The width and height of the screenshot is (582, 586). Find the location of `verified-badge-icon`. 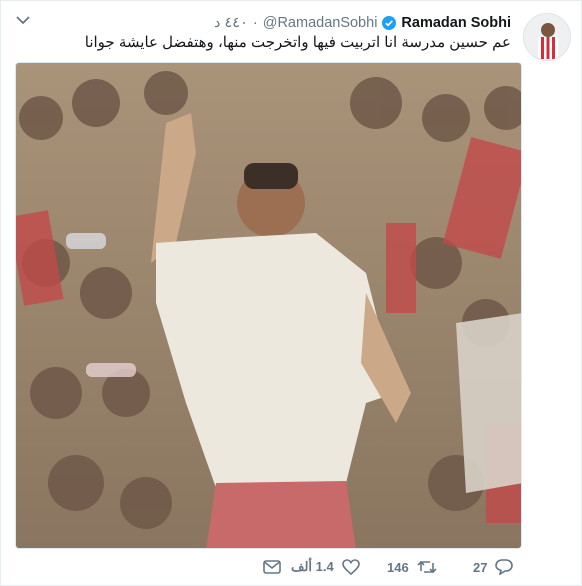

verified-badge-icon is located at coordinates (389, 23).